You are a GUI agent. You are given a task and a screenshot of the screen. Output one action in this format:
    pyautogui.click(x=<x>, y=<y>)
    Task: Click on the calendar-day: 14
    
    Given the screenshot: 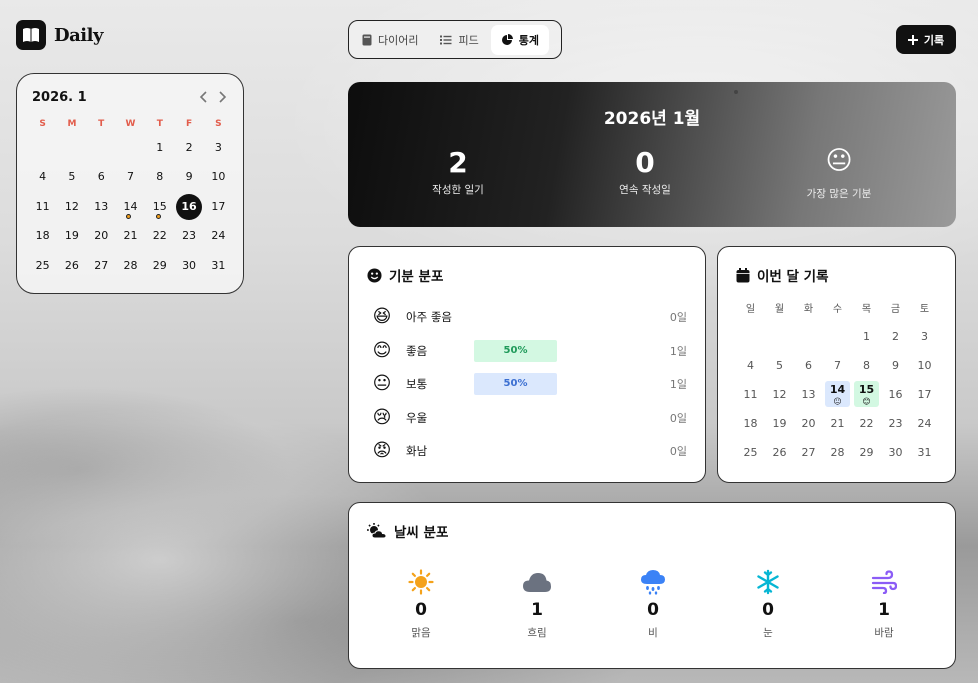 What is the action you would take?
    pyautogui.click(x=130, y=208)
    